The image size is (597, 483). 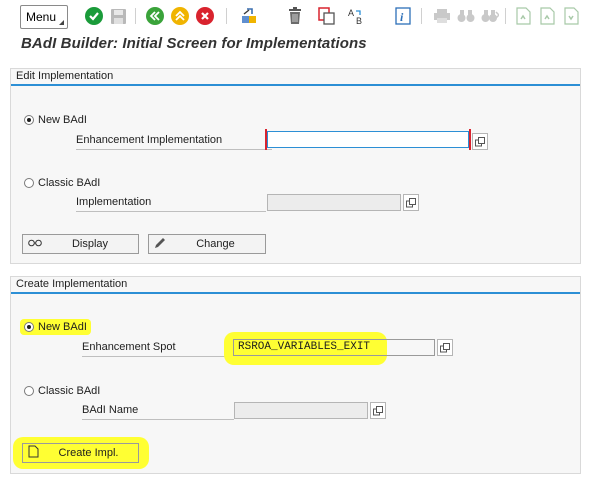 I want to click on rename-icon: AB, so click(x=356, y=16).